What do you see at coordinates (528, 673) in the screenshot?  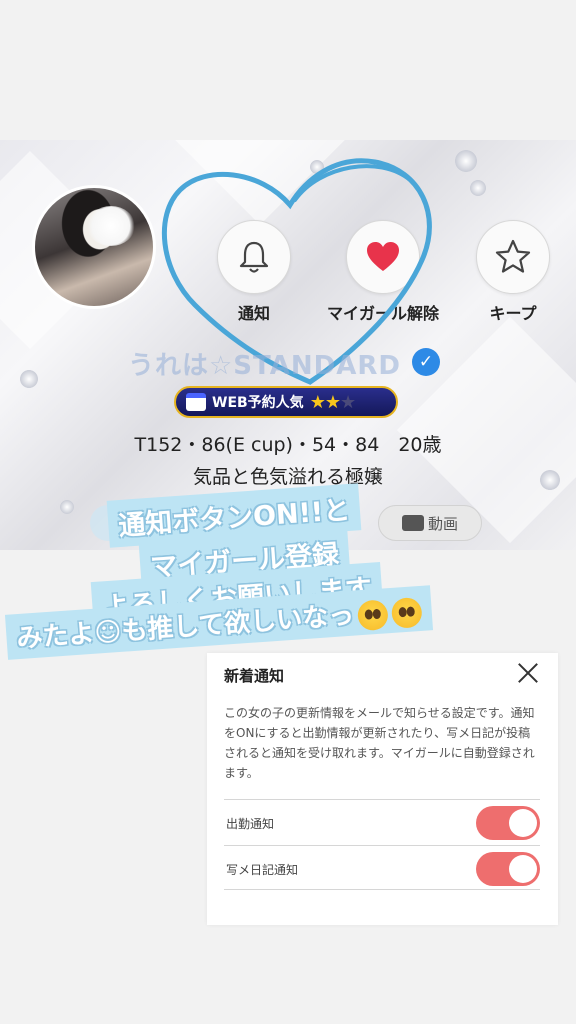 I see `close-icon` at bounding box center [528, 673].